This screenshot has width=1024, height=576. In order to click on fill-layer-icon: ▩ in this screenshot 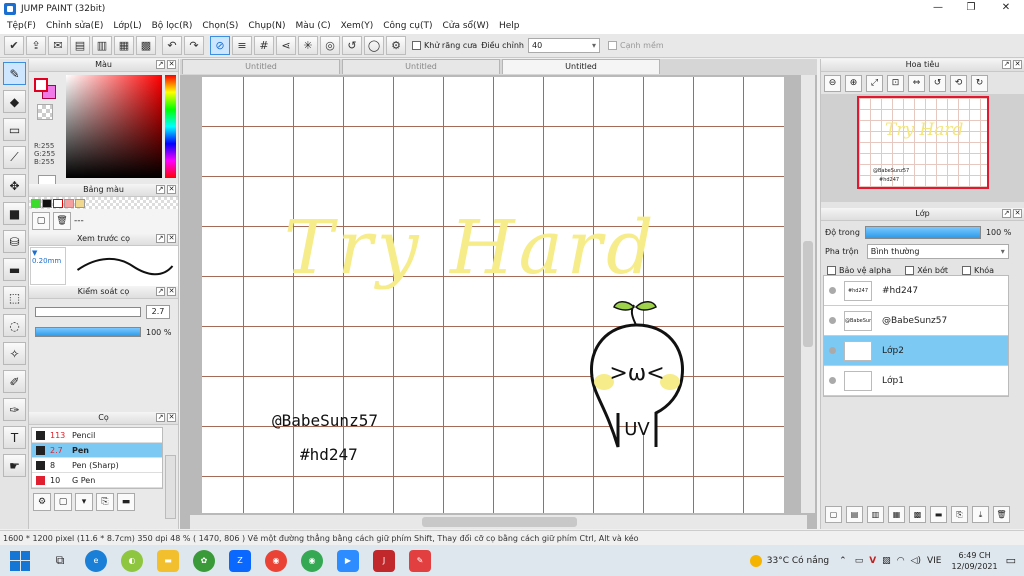, I will do `click(917, 514)`.